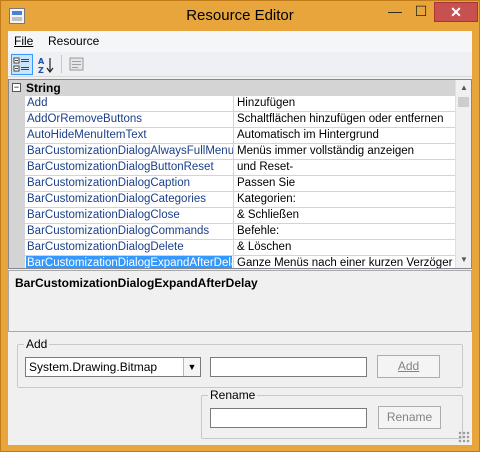 The height and width of the screenshot is (452, 480). What do you see at coordinates (120, 167) in the screenshot?
I see `property-name: BarCustomizationDialogButtonReset` at bounding box center [120, 167].